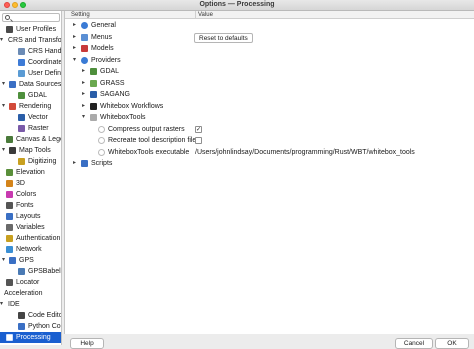  What do you see at coordinates (30, 172) in the screenshot?
I see `sidebar-item-elevation: Elevation` at bounding box center [30, 172].